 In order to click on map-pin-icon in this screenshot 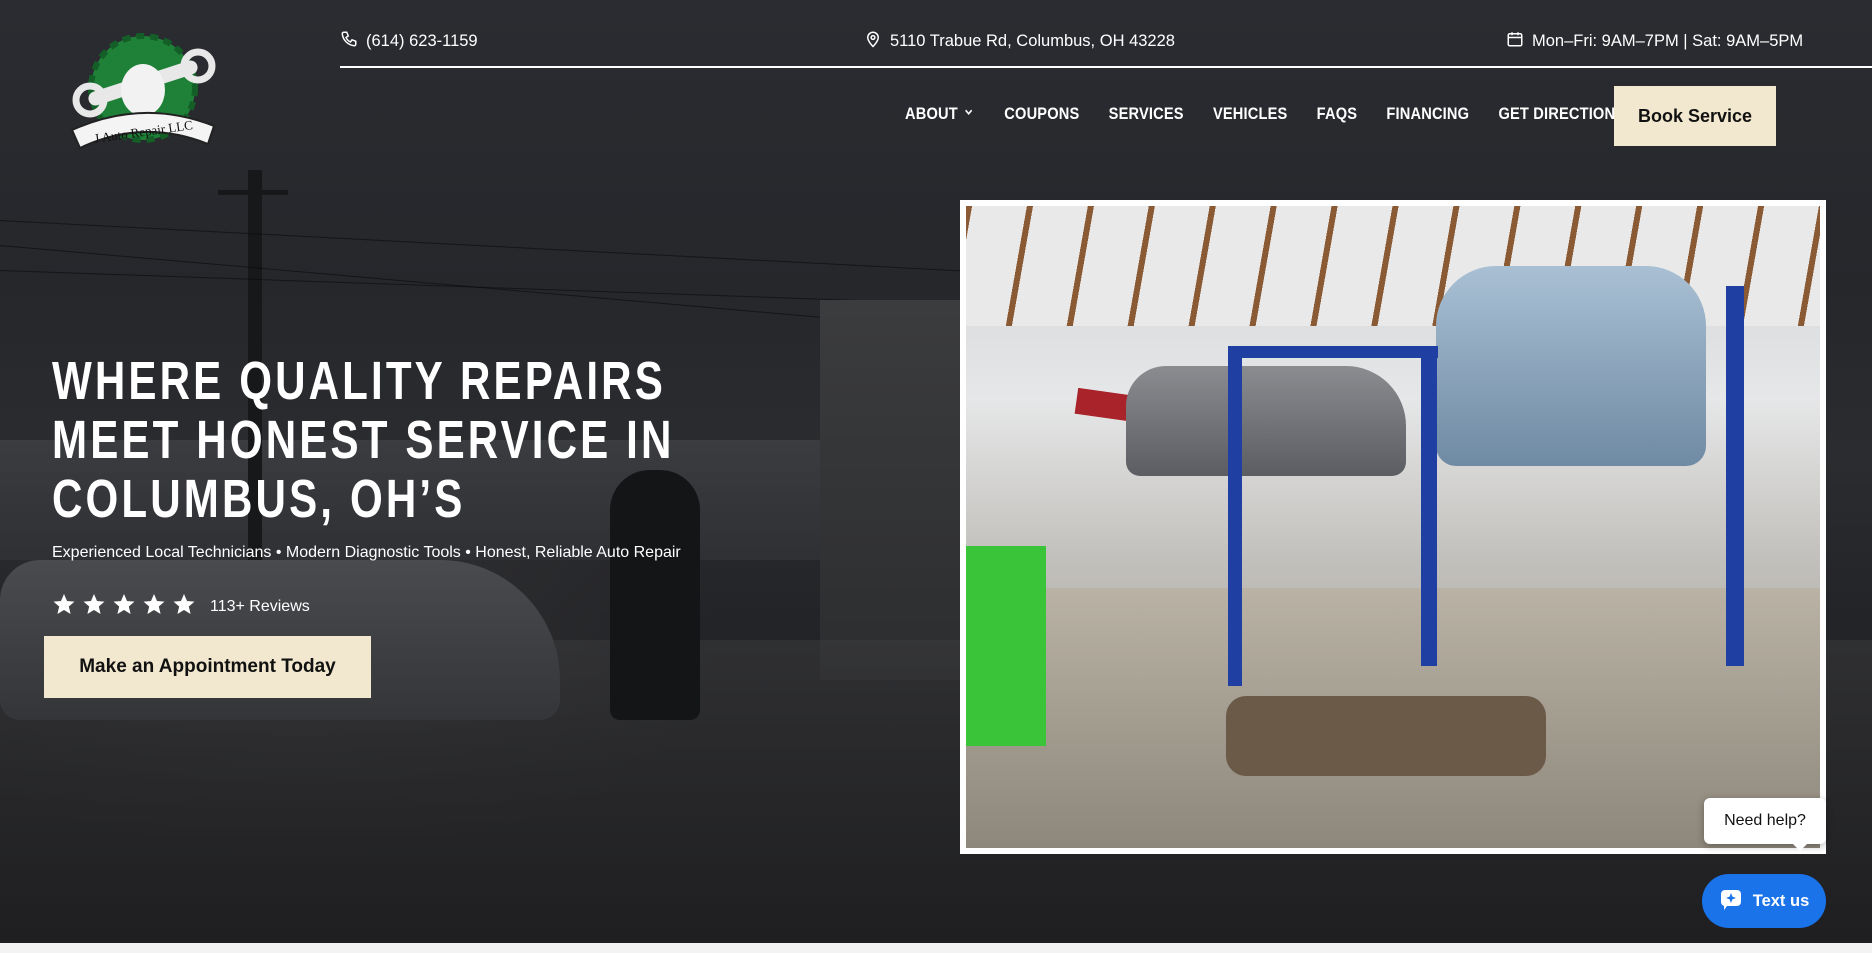, I will do `click(873, 41)`.